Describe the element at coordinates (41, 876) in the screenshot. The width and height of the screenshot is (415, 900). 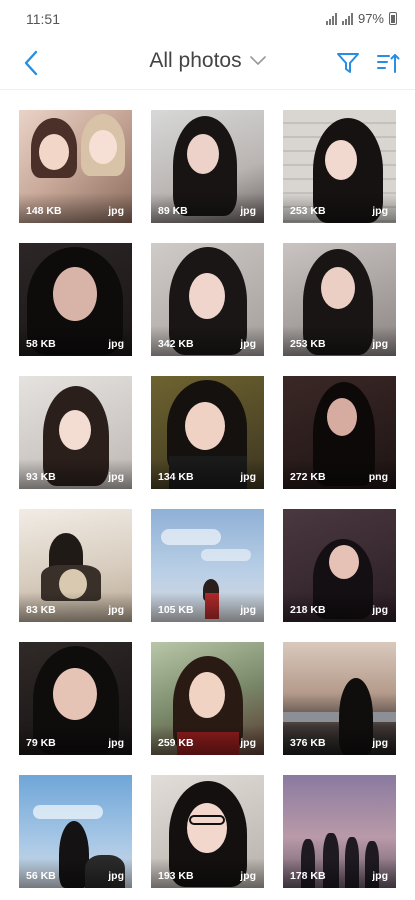
I see `file-size: 56 KB` at that location.